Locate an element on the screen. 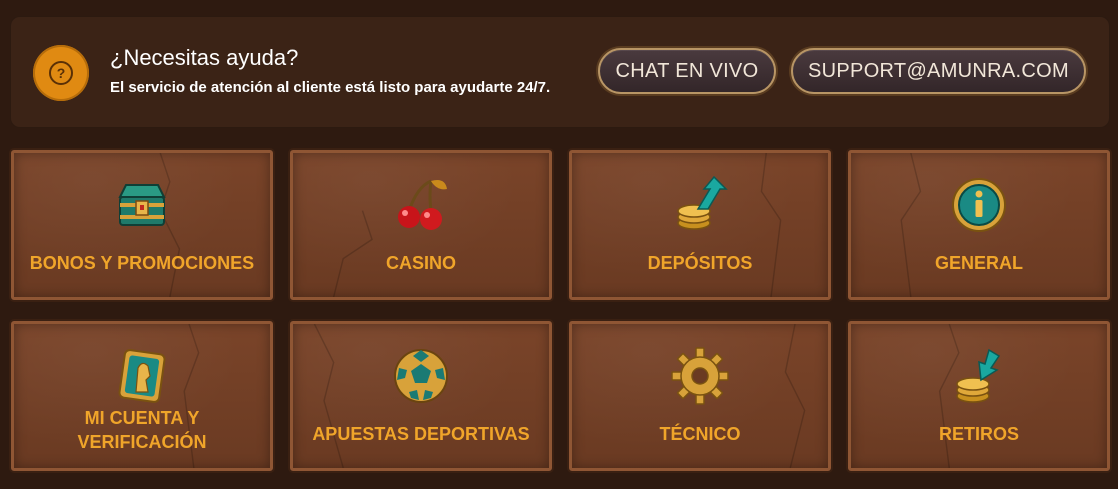 This screenshot has height=489, width=1118. soccer-ball-icon is located at coordinates (421, 376).